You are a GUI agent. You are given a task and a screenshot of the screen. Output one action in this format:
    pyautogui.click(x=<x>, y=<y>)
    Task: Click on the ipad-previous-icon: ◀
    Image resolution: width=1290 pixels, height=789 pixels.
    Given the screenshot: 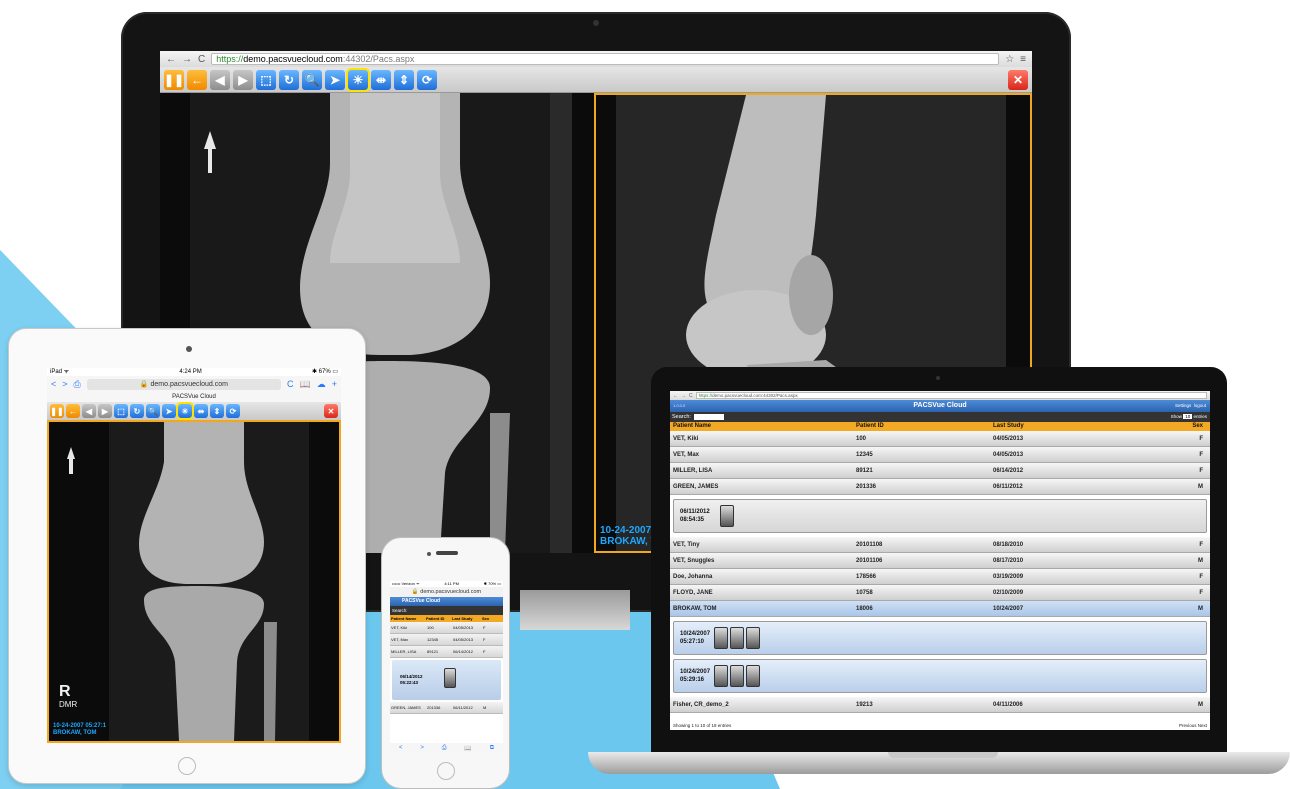 What is the action you would take?
    pyautogui.click(x=89, y=411)
    